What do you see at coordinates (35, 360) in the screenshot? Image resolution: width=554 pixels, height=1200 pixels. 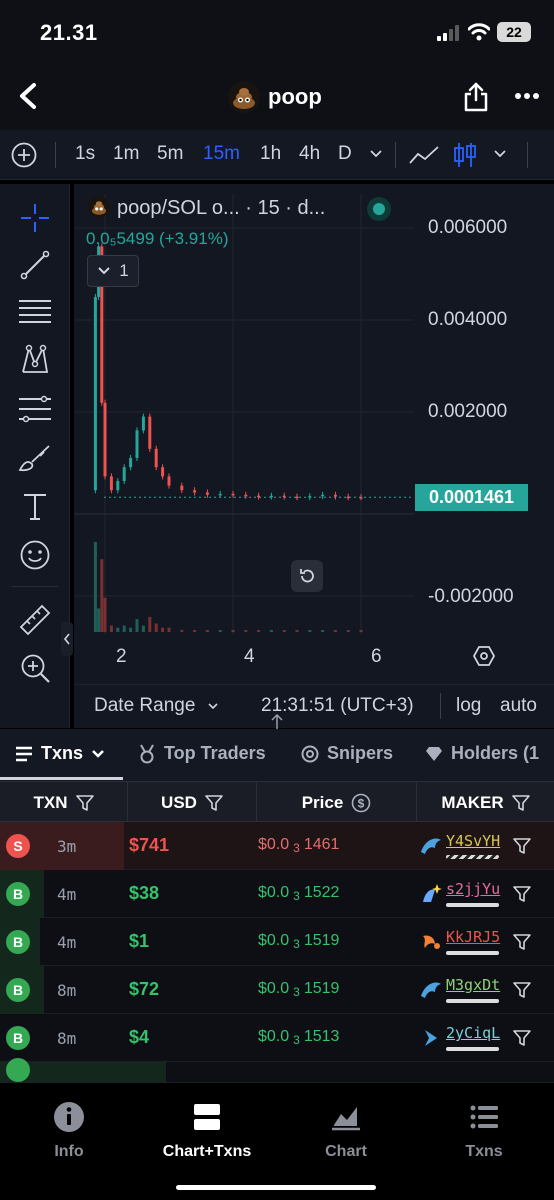 I see `pattern-tool` at bounding box center [35, 360].